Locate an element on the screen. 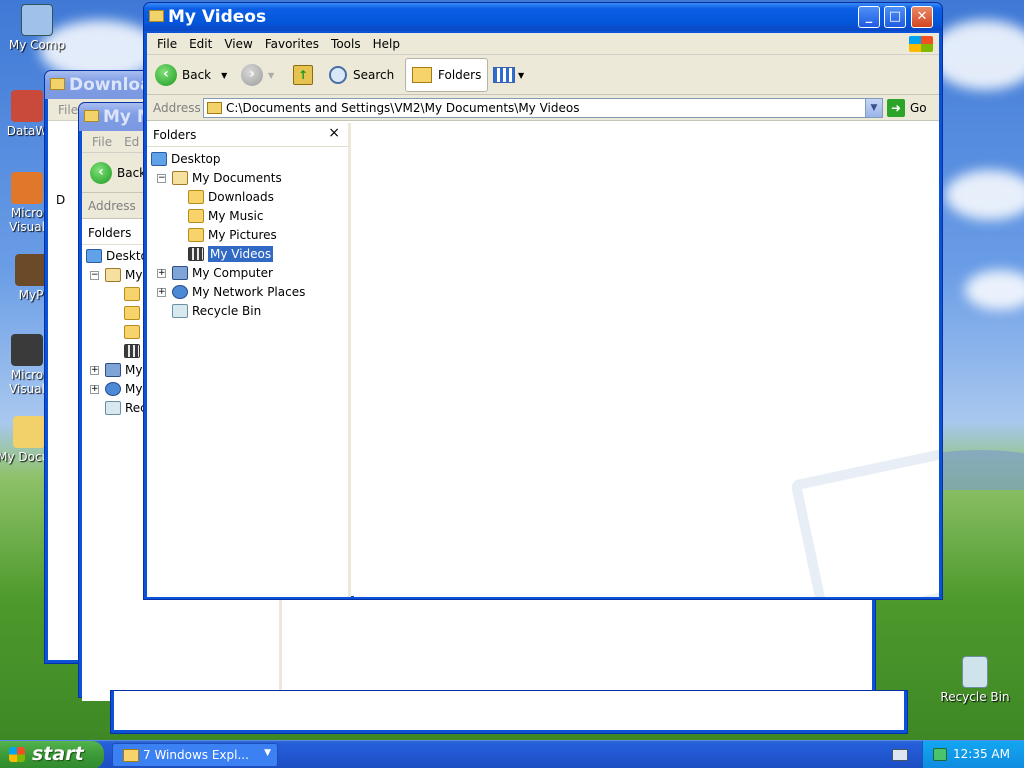 The height and width of the screenshot is (768, 1024). menu-edit: Ed is located at coordinates (131, 142).